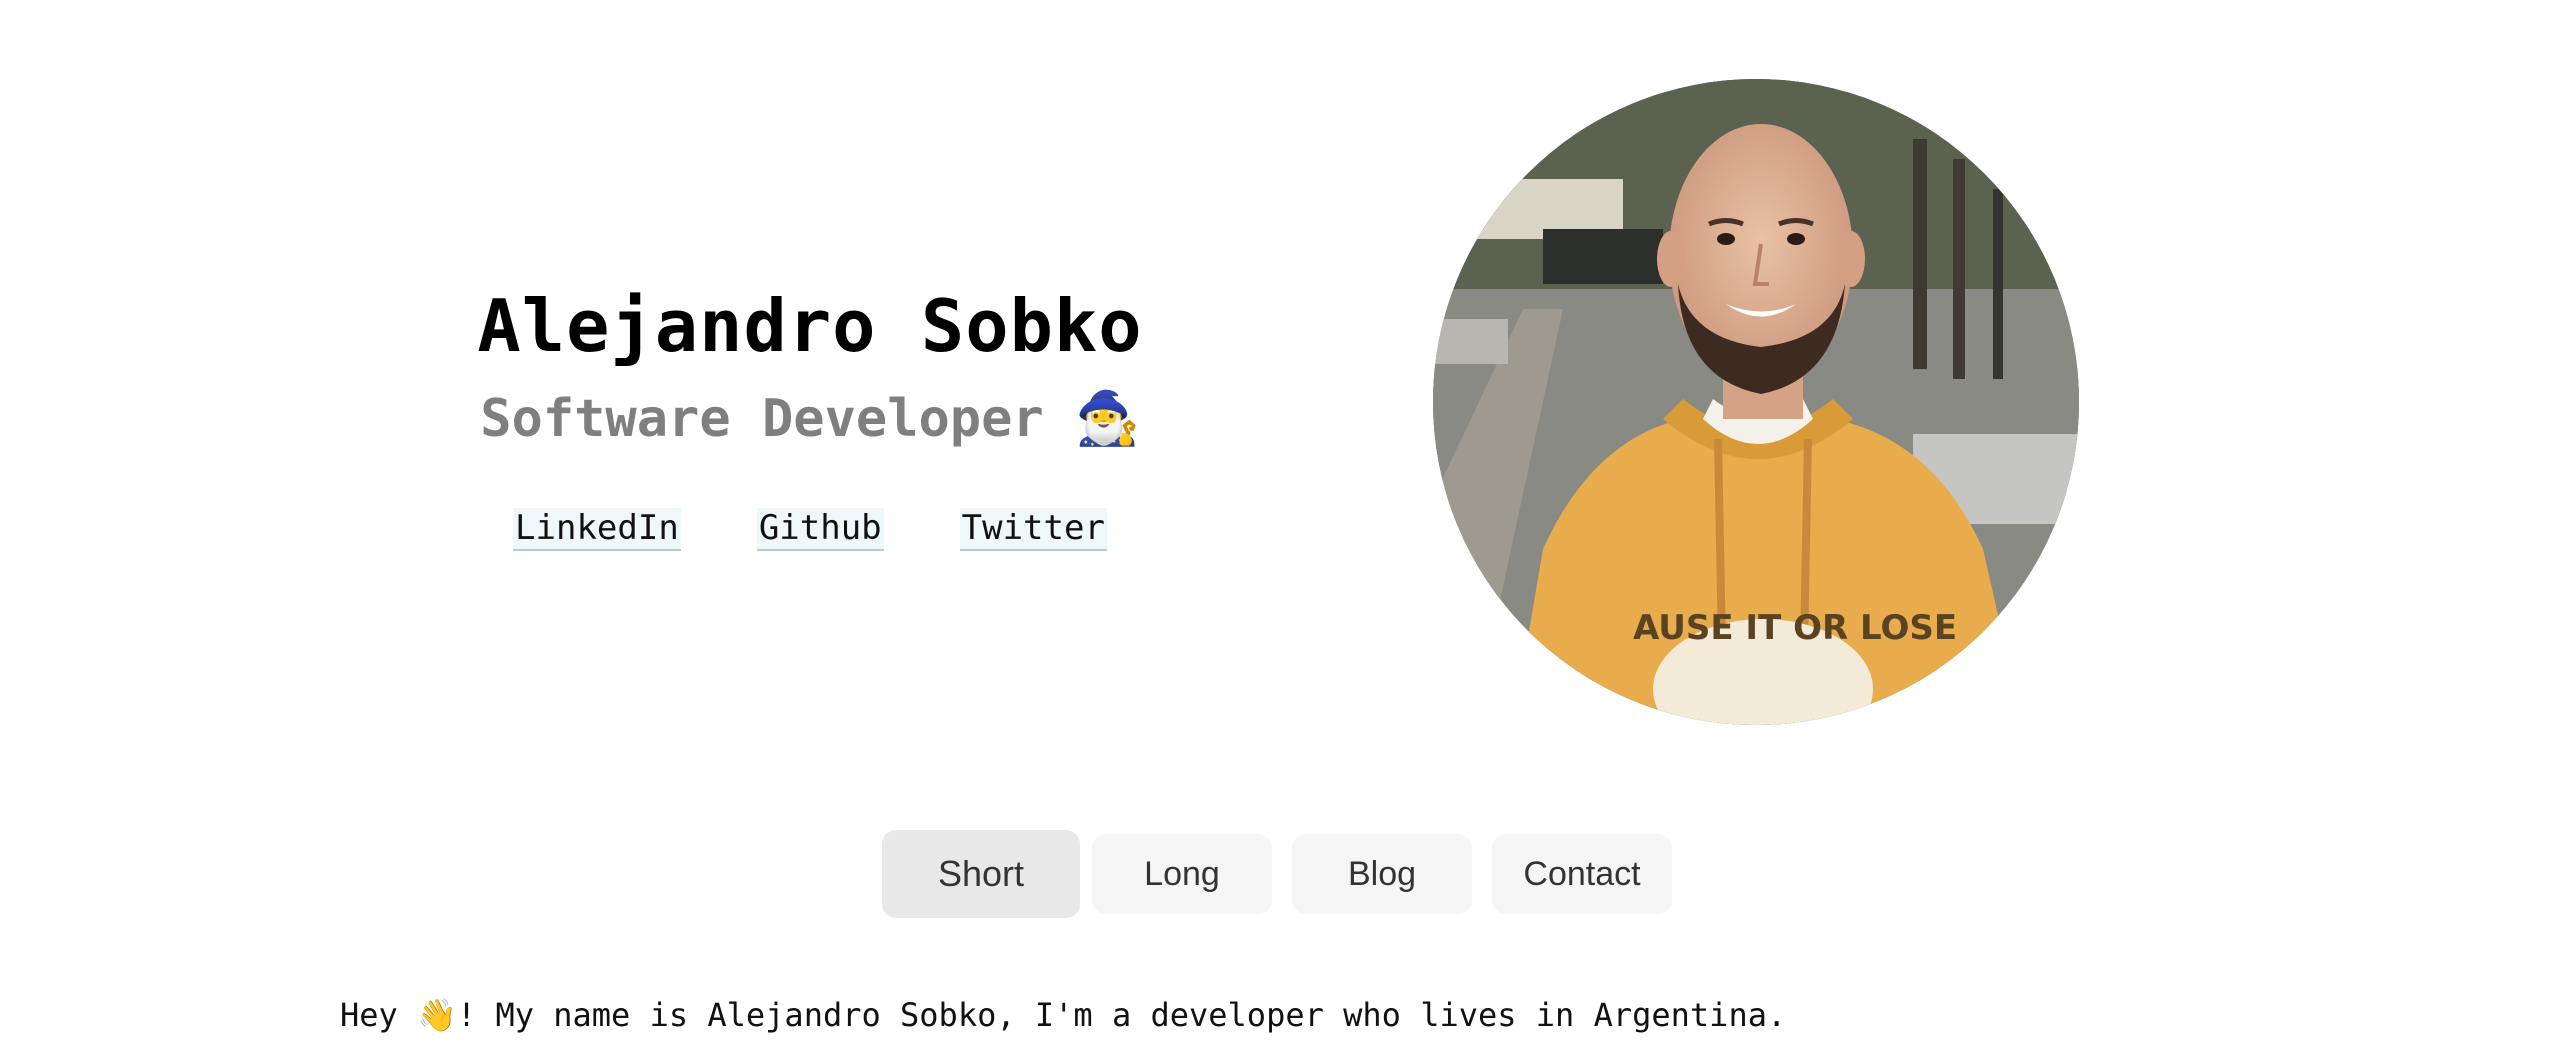 The height and width of the screenshot is (1056, 2560). I want to click on tab-blog: Blog, so click(1382, 874).